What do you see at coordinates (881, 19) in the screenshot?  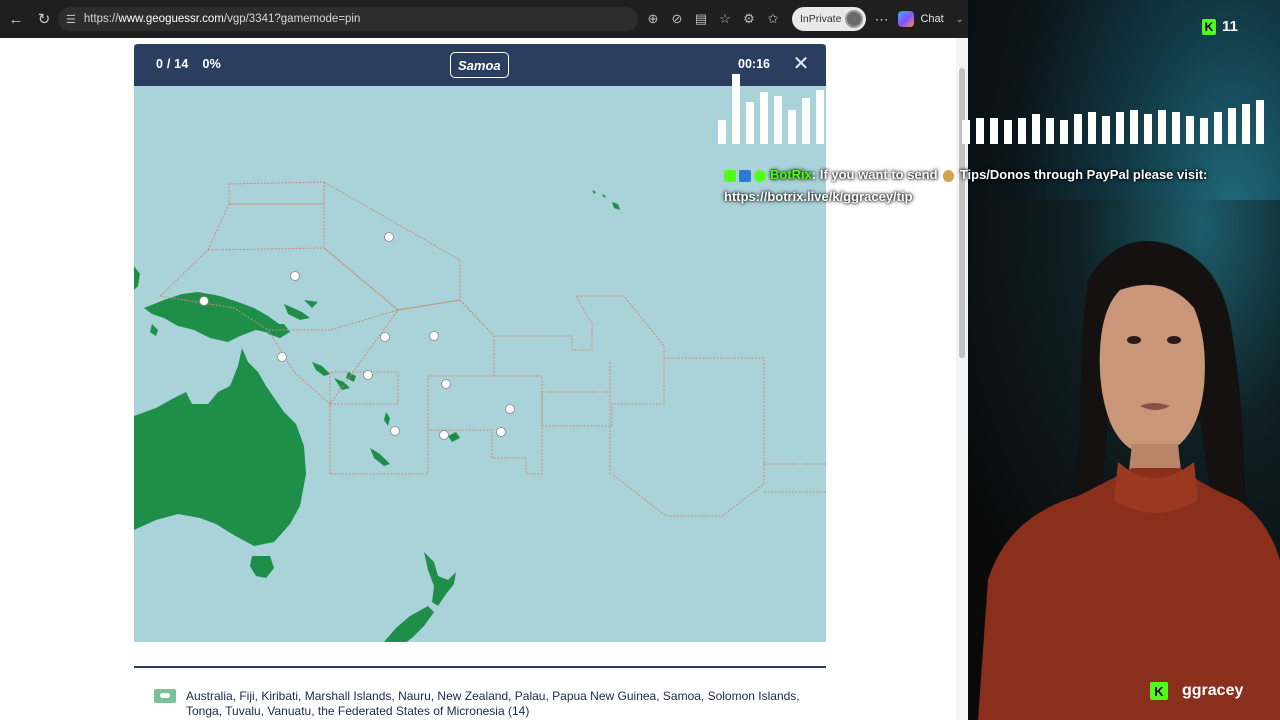 I see `more-options-icon: ⋯` at bounding box center [881, 19].